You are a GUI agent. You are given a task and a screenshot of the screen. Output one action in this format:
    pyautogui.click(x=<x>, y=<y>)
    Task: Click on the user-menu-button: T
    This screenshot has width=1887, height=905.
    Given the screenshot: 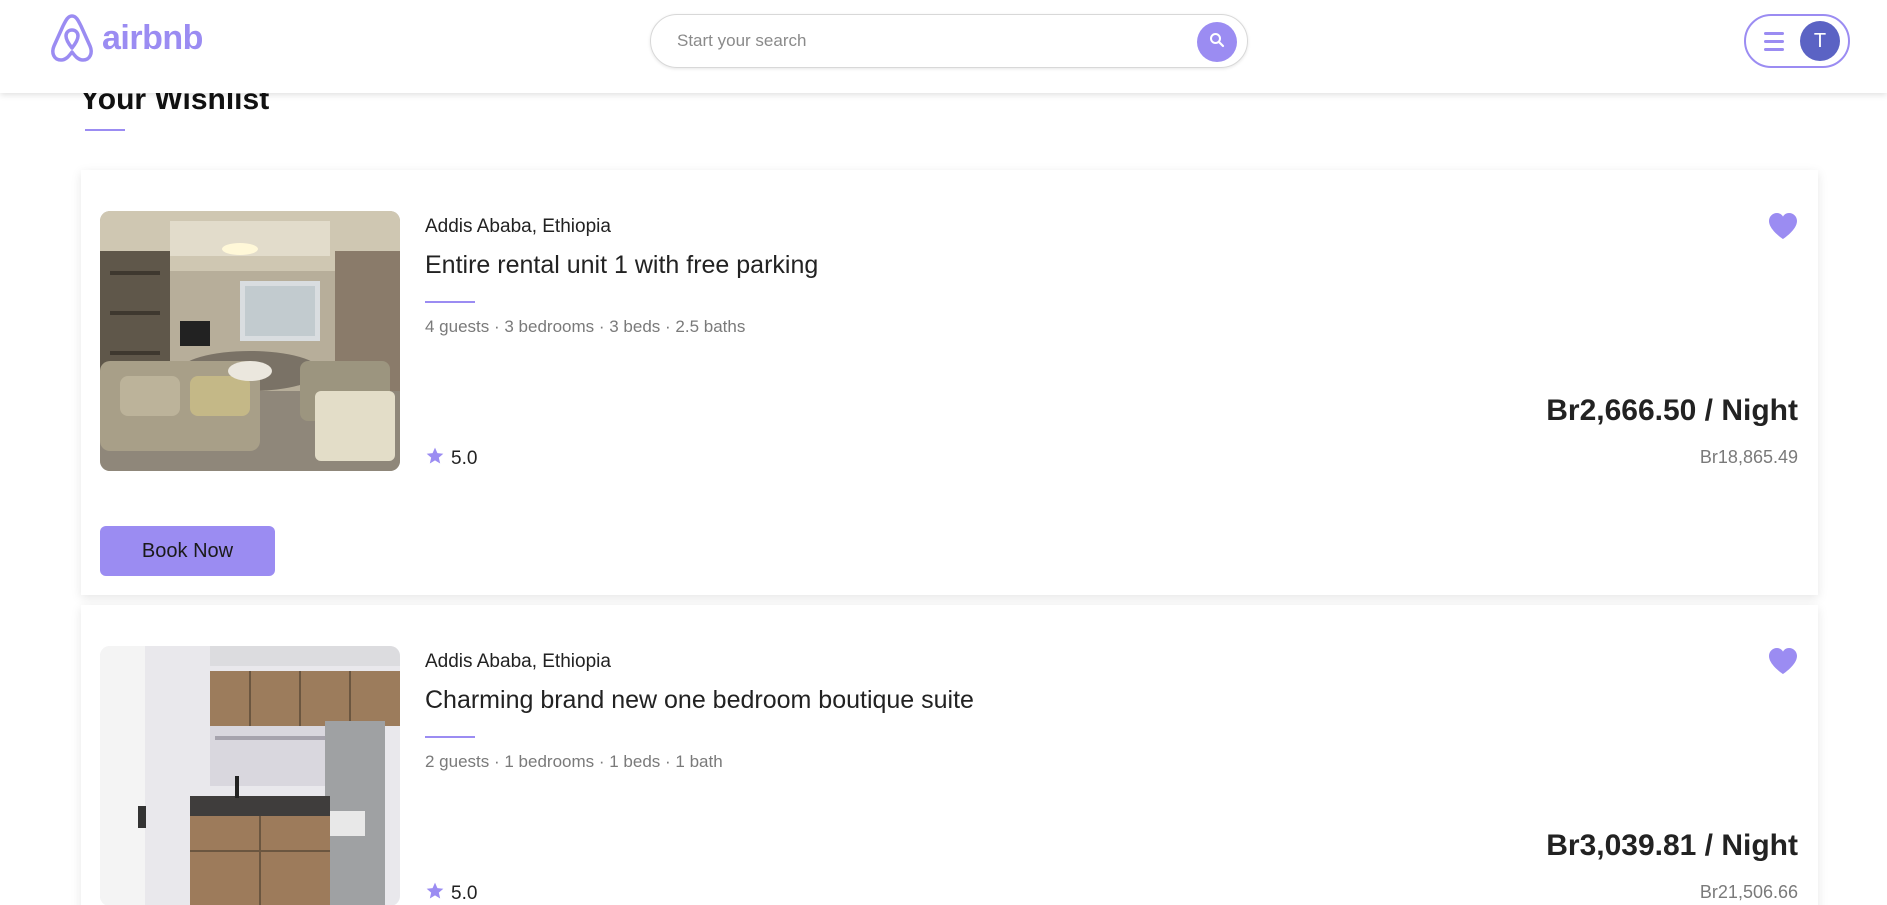 What is the action you would take?
    pyautogui.click(x=1797, y=41)
    